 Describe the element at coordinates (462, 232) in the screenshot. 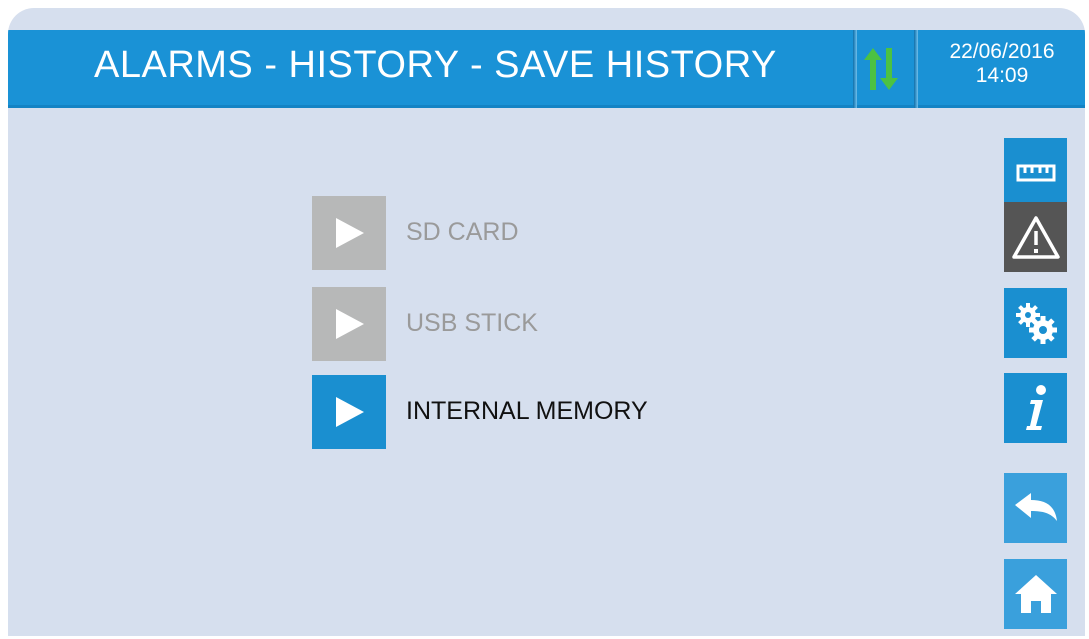

I see `menu-item-label: SD CARD` at that location.